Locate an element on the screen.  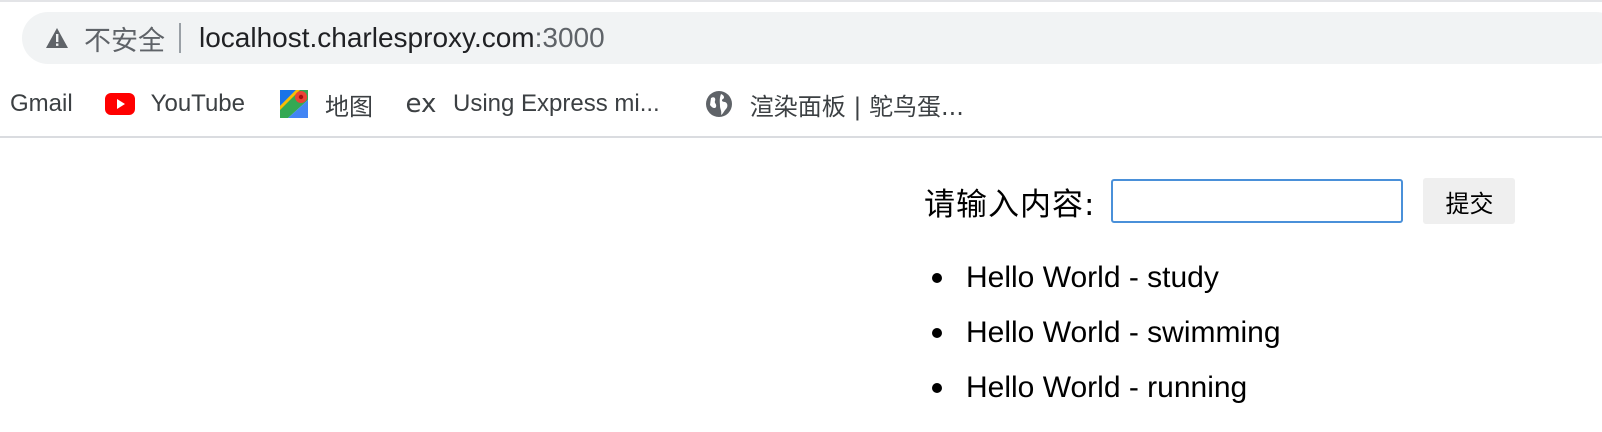
tab-edge-right is located at coordinates (1100, 1).